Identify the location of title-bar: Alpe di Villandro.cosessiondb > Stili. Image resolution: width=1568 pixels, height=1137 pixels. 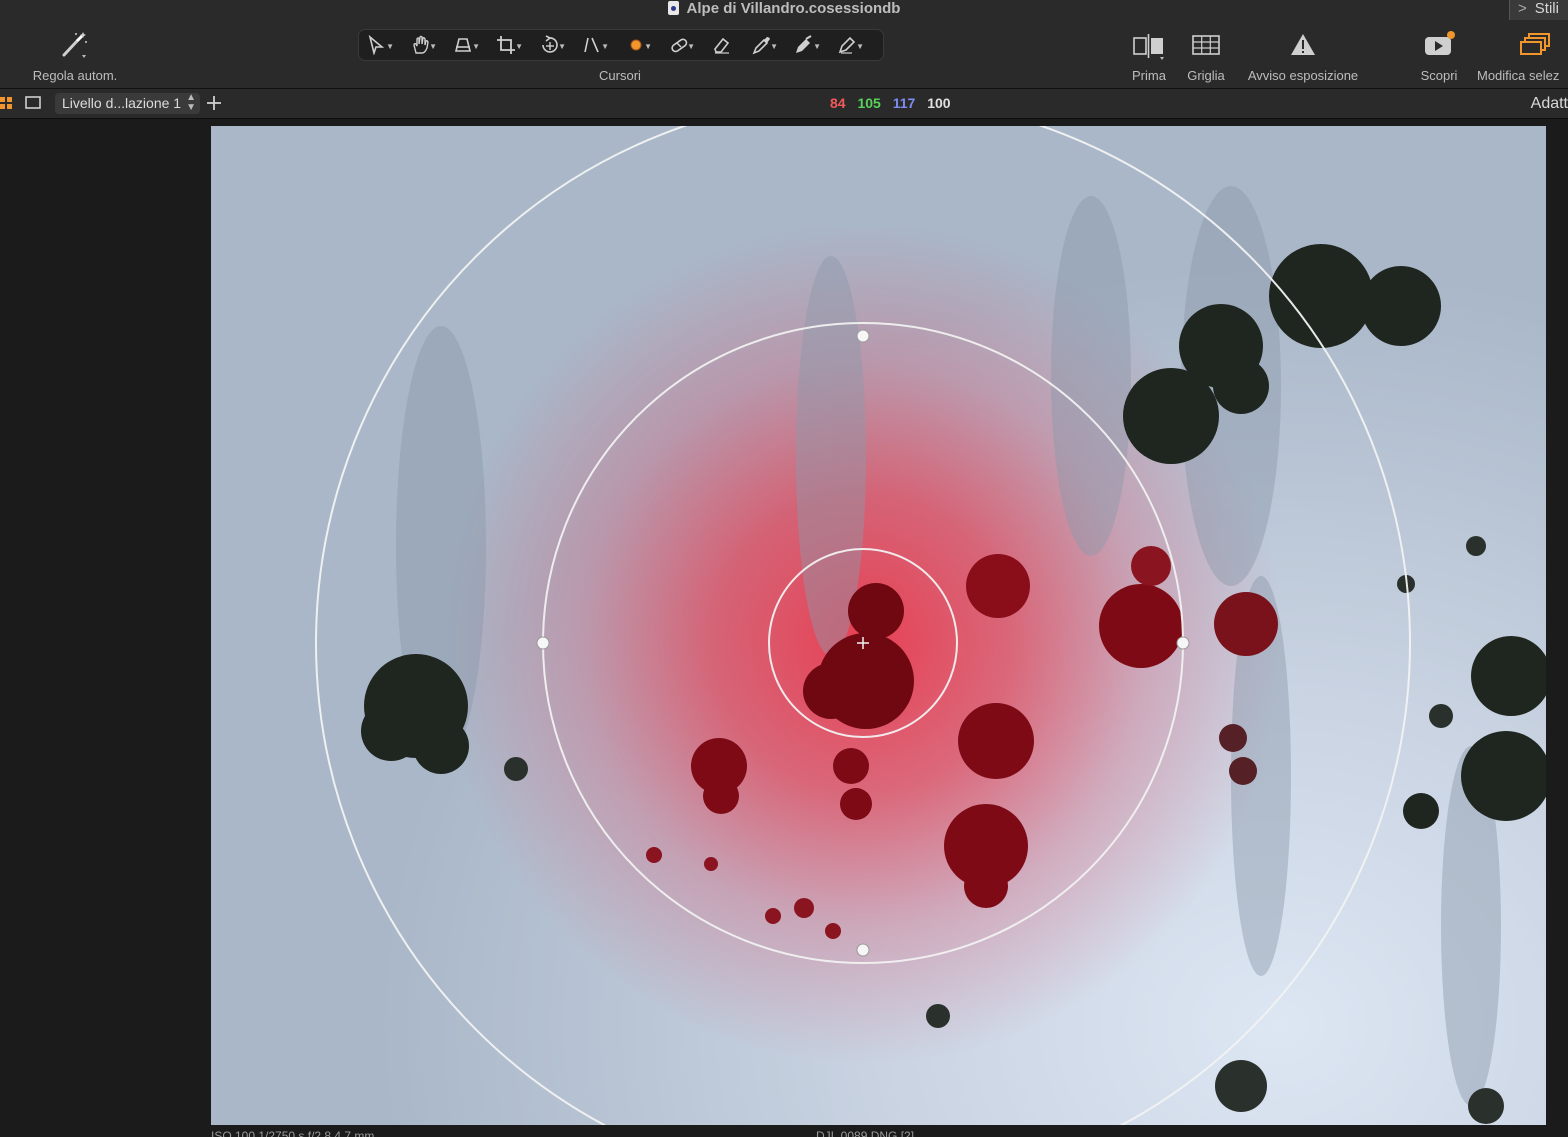
(784, 10).